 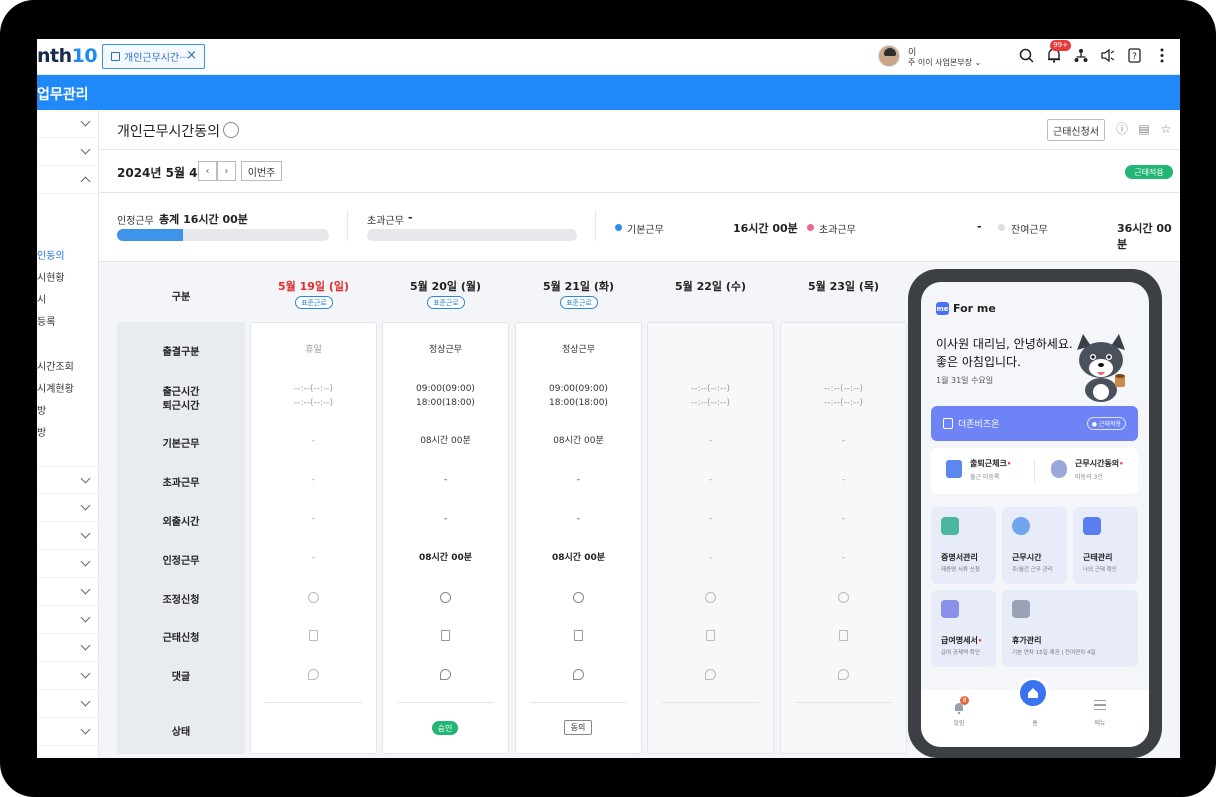 What do you see at coordinates (1033, 693) in the screenshot?
I see `home-button` at bounding box center [1033, 693].